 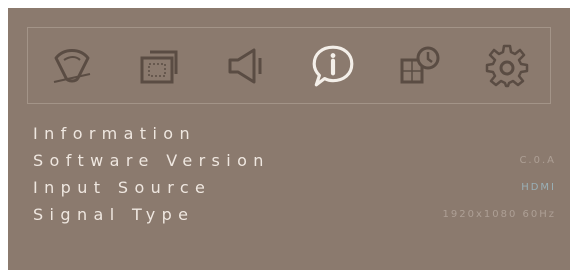 What do you see at coordinates (500, 174) in the screenshot?
I see `info-value-list: C.0.A HDMI 1920x1080 60Hz` at bounding box center [500, 174].